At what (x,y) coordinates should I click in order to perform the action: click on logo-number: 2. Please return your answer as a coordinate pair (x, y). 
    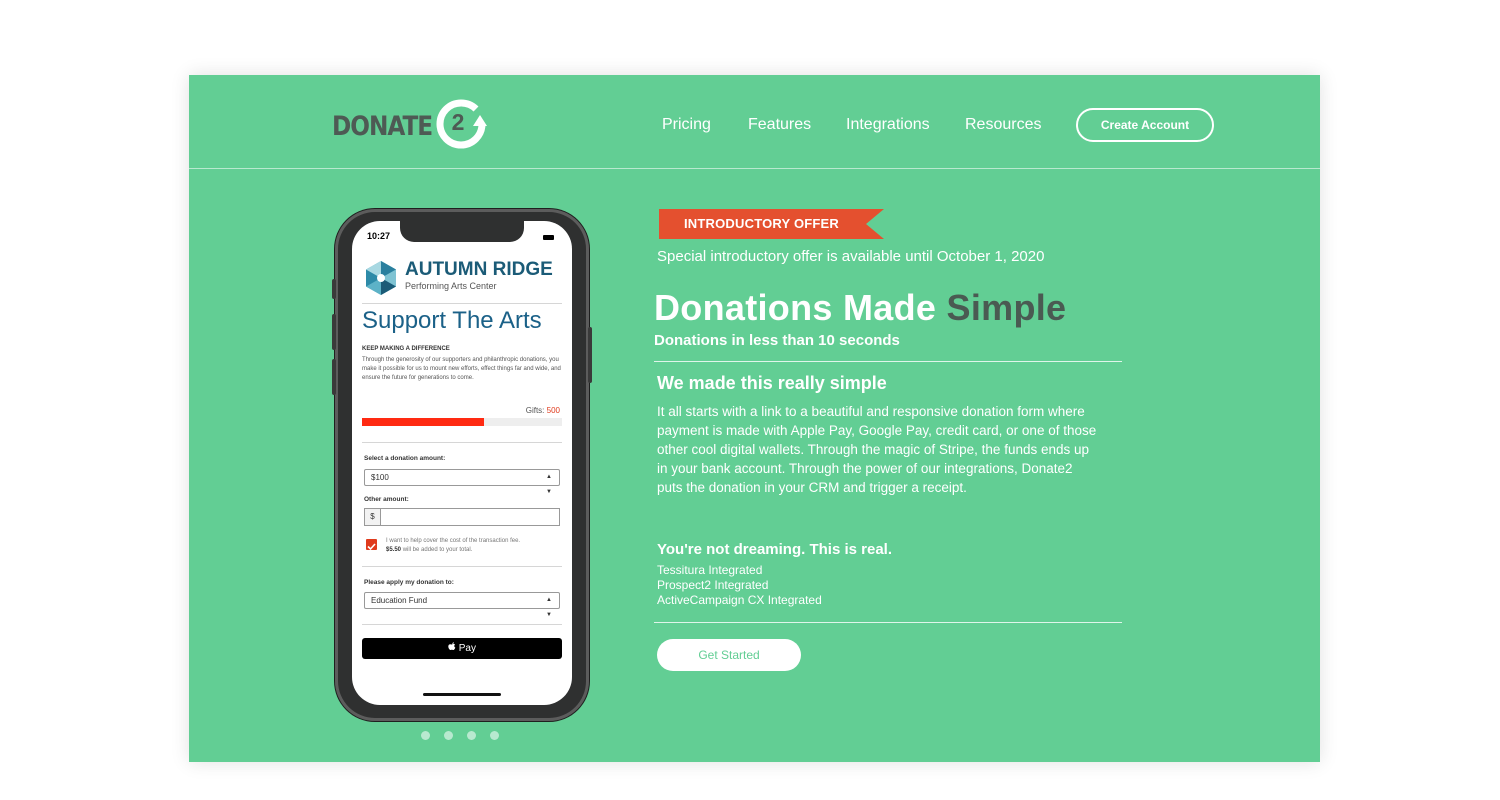
    Looking at the image, I should click on (458, 122).